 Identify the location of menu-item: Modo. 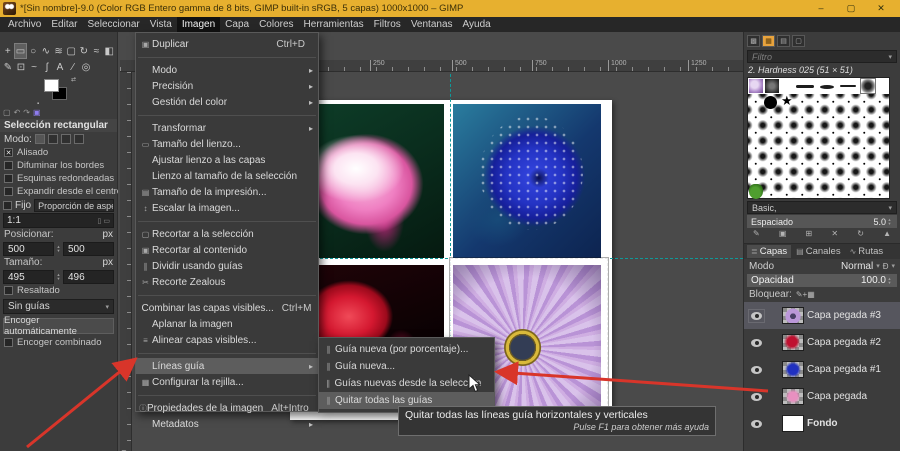
(227, 70).